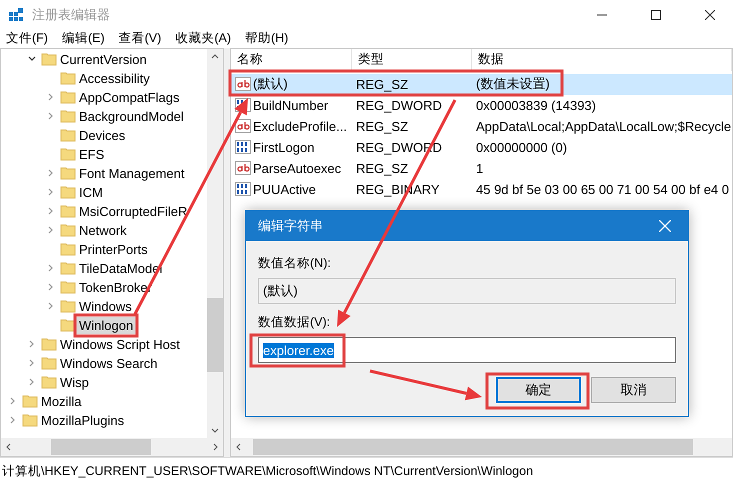 The width and height of the screenshot is (733, 484). What do you see at coordinates (283, 147) in the screenshot?
I see `value-name: FirstLogon` at bounding box center [283, 147].